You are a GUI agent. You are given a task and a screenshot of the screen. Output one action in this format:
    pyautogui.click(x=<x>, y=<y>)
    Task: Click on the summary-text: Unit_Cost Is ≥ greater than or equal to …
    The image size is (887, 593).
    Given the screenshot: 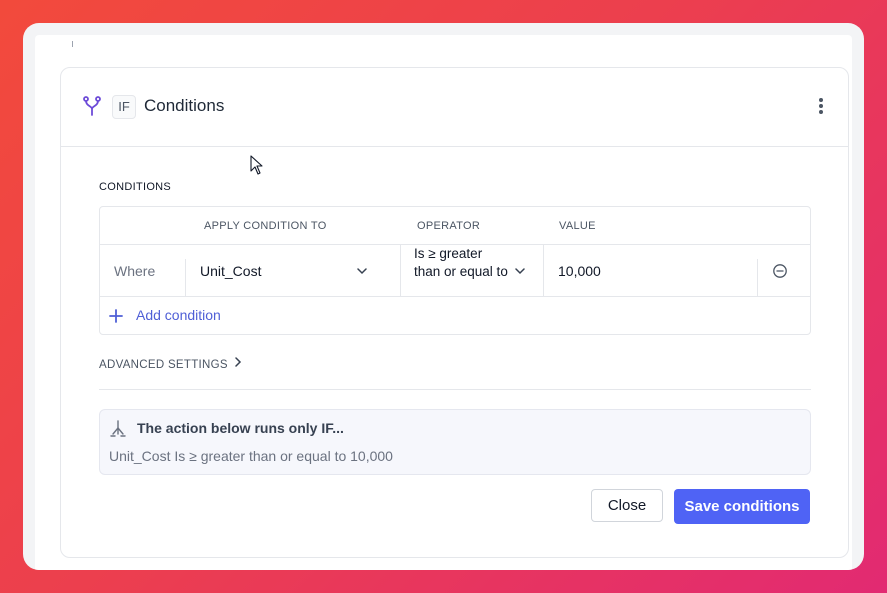 What is the action you would take?
    pyautogui.click(x=251, y=456)
    